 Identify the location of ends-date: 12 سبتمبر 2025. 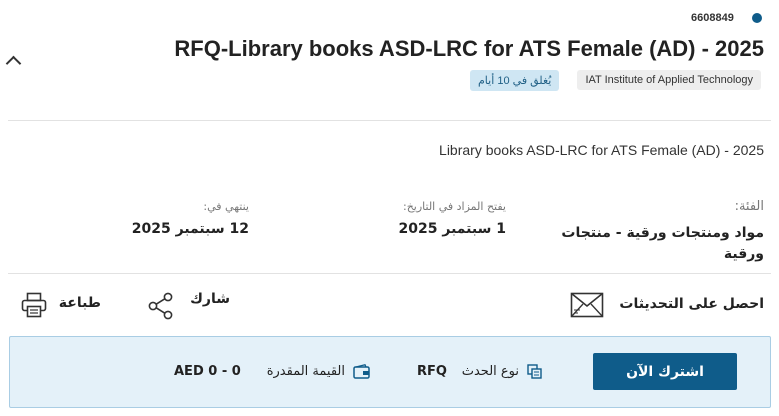
(190, 229).